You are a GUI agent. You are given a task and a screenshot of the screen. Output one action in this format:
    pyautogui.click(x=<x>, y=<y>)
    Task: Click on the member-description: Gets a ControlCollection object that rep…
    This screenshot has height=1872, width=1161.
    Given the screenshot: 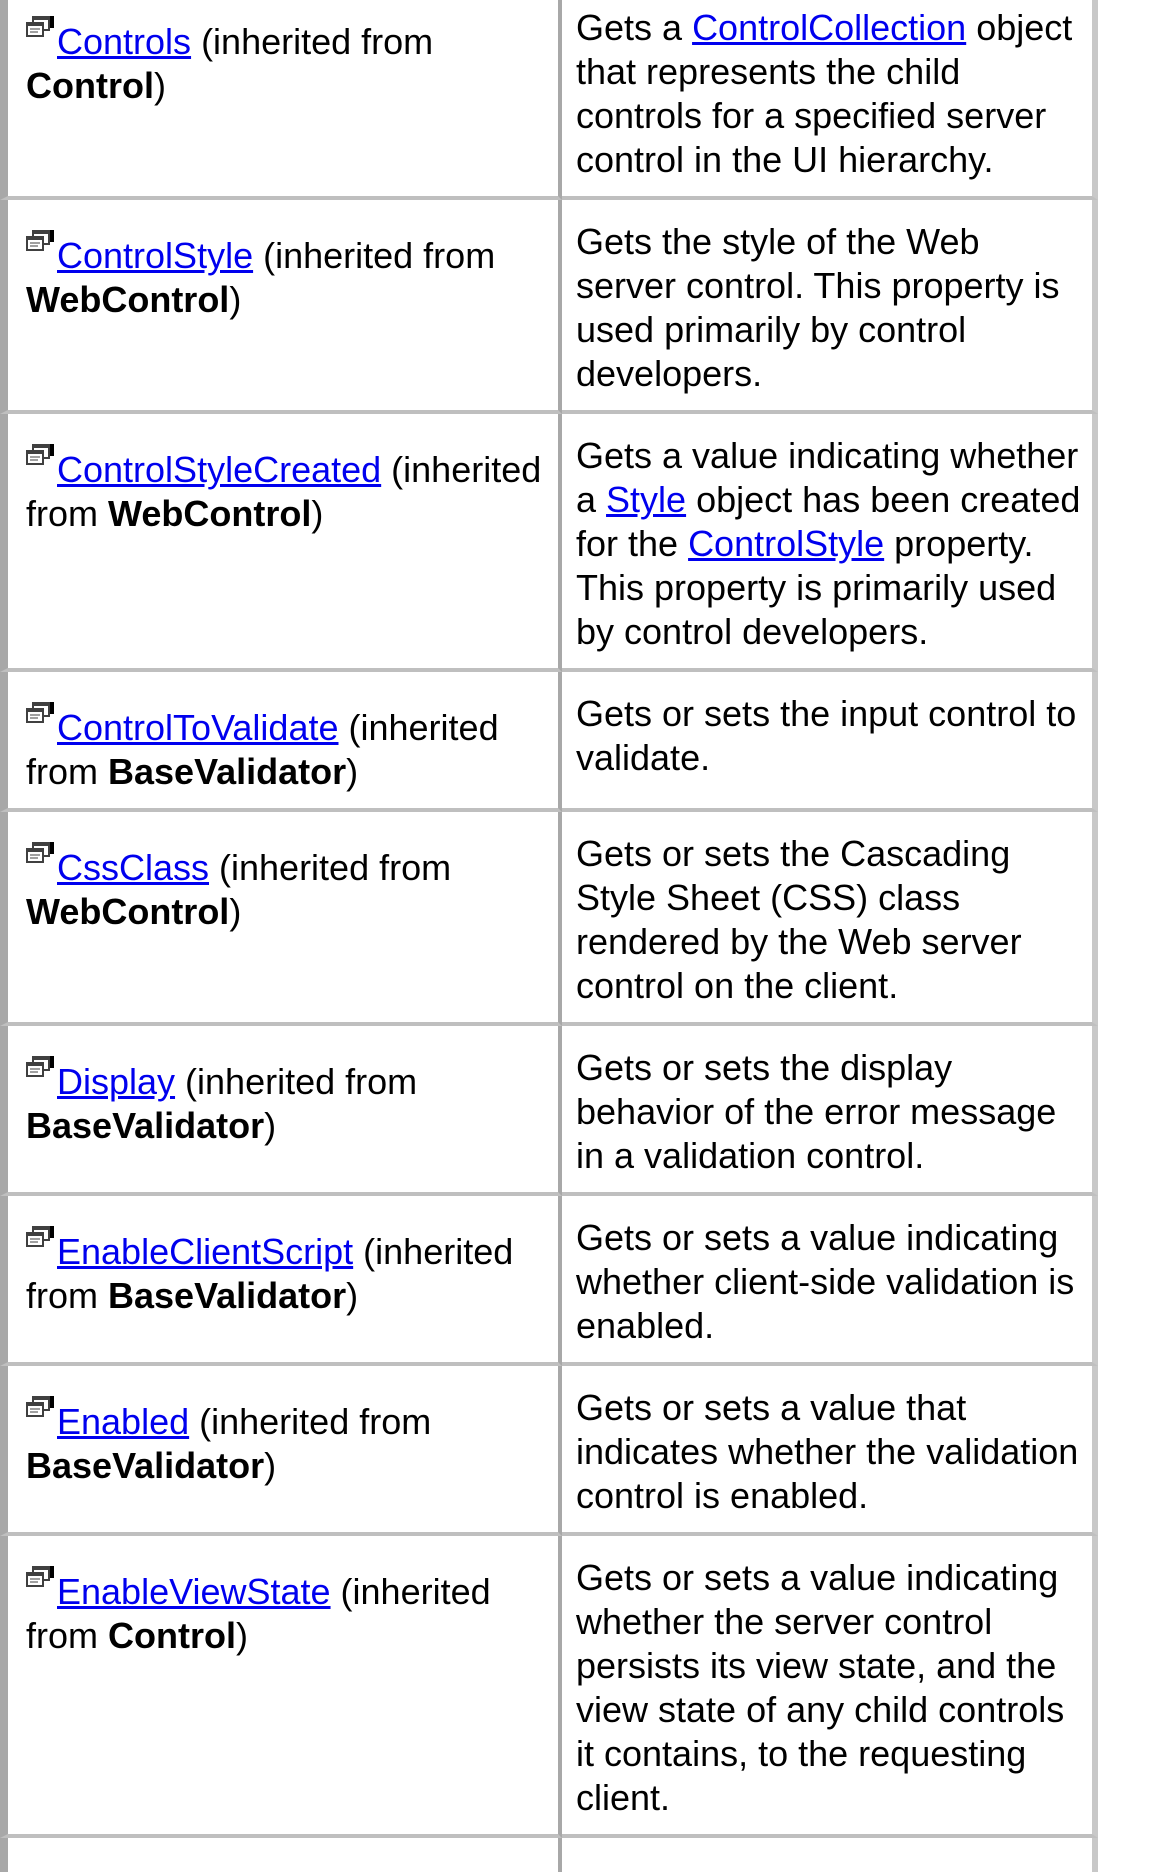 What is the action you would take?
    pyautogui.click(x=830, y=100)
    